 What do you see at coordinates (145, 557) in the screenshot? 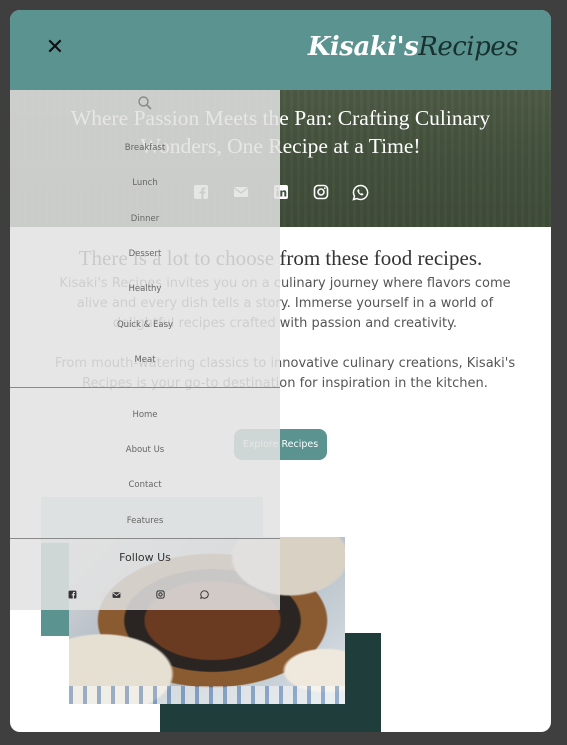
I see `follow-us-label: Follow Us` at bounding box center [145, 557].